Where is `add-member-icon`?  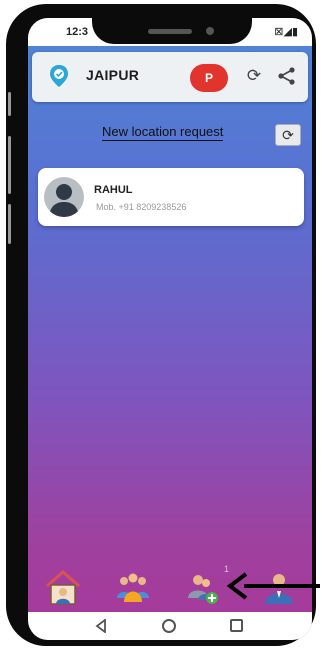 add-member-icon is located at coordinates (203, 587).